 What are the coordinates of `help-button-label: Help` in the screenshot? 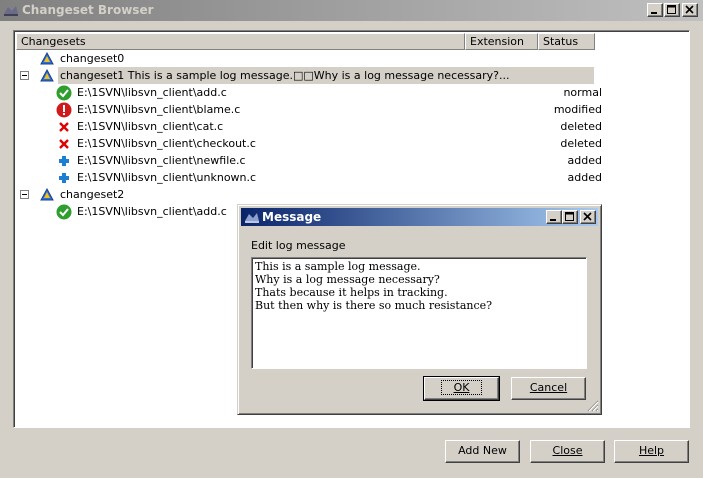 It's located at (651, 450).